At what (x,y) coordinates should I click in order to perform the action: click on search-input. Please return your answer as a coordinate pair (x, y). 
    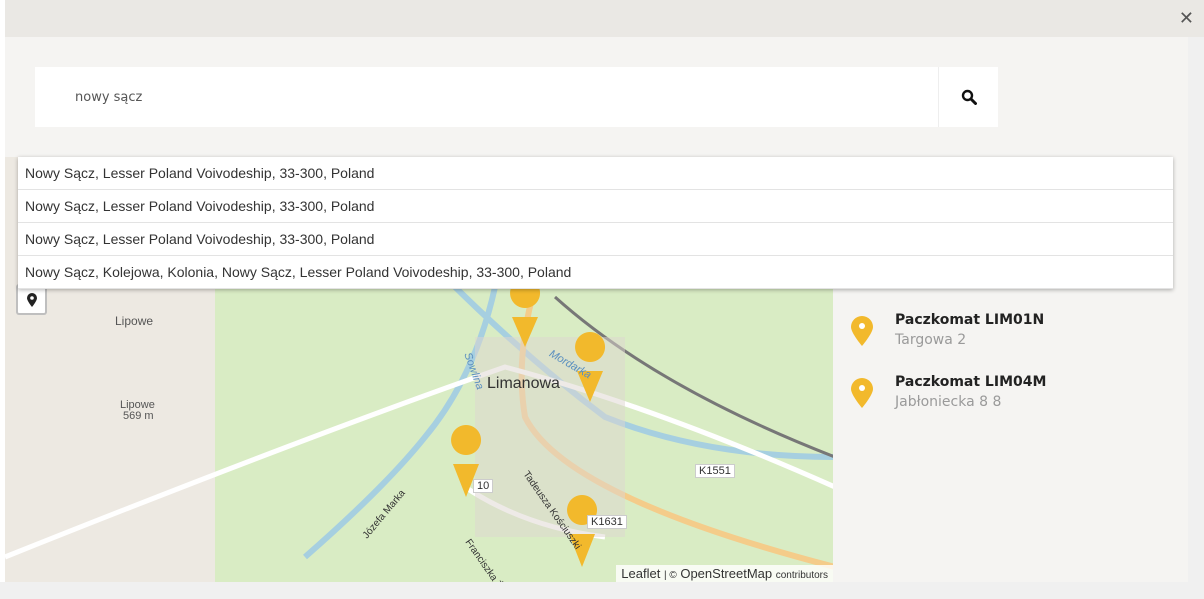
    Looking at the image, I should click on (486, 97).